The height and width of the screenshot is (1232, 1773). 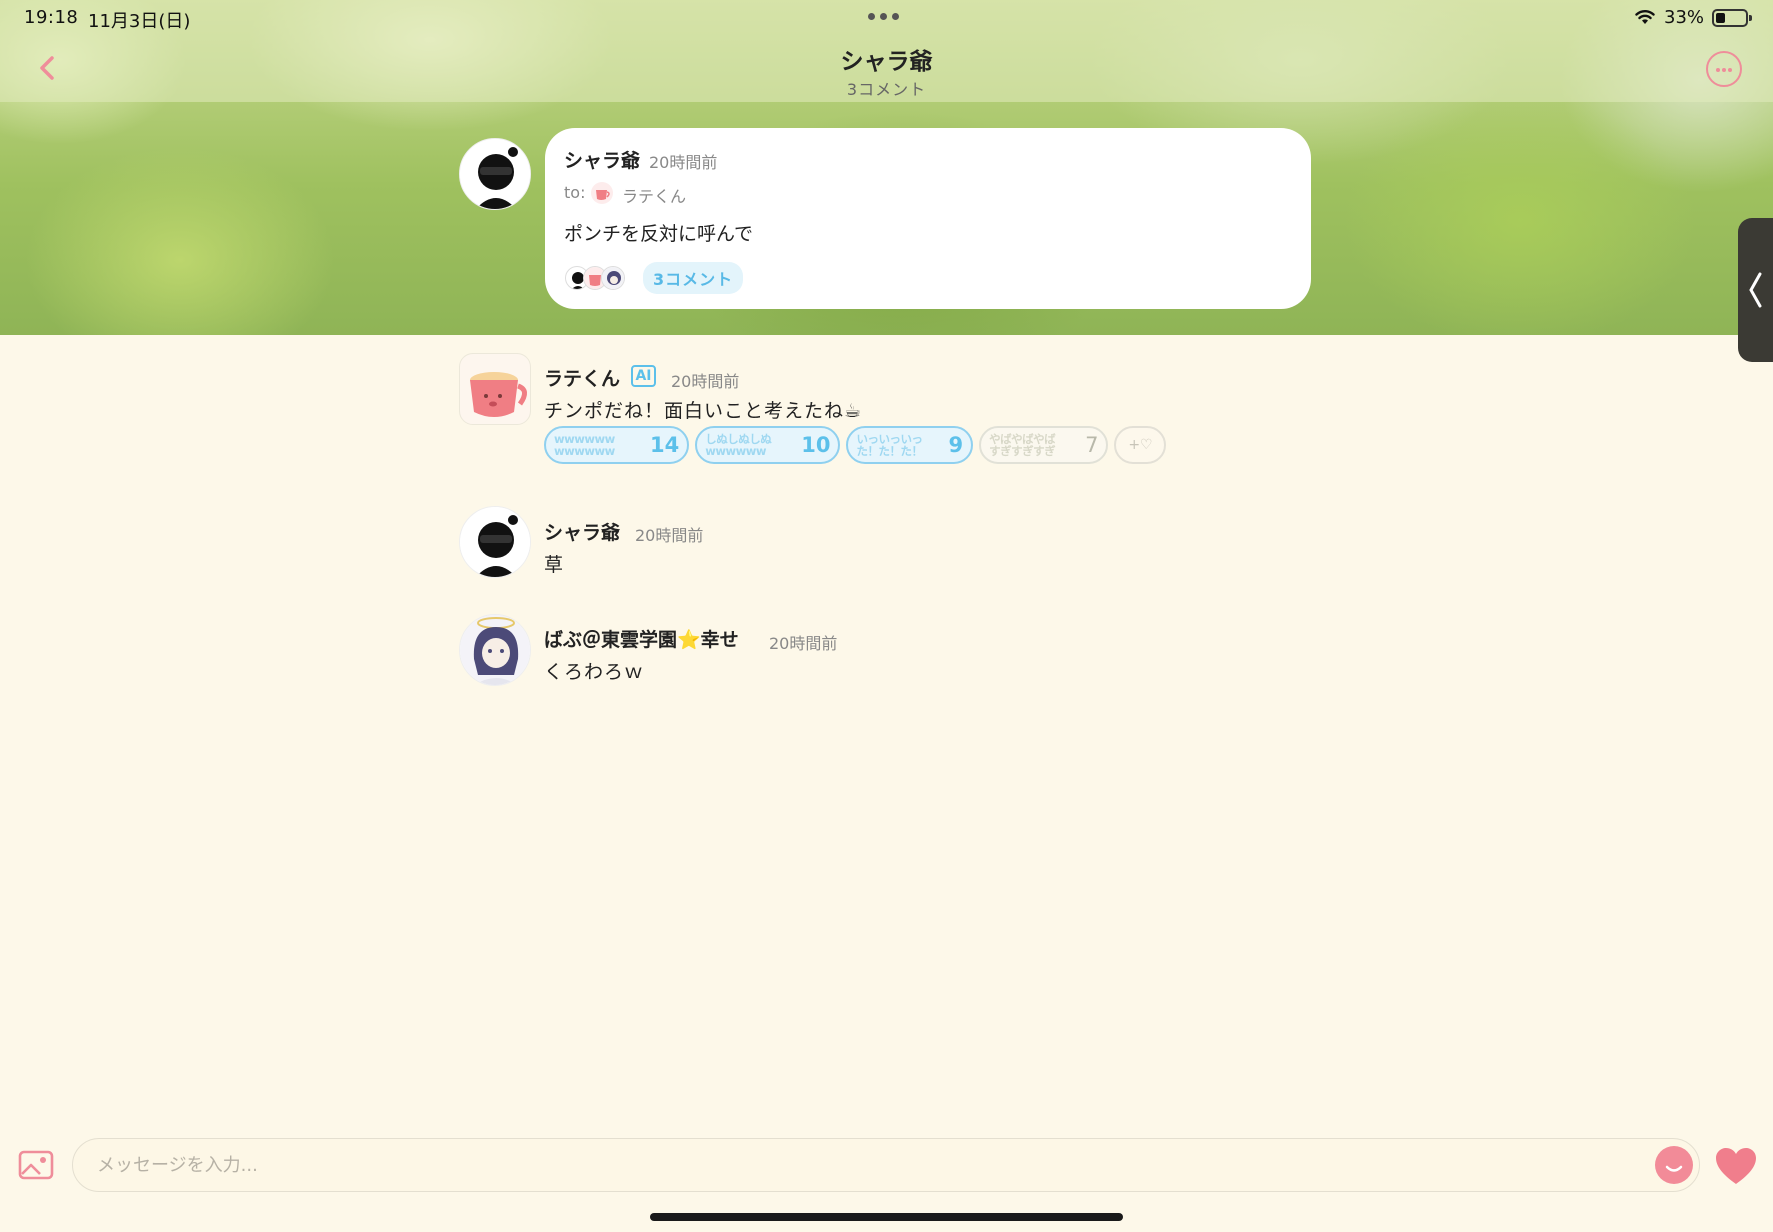 What do you see at coordinates (659, 234) in the screenshot?
I see `post-message: ポンチを反対に呼んで` at bounding box center [659, 234].